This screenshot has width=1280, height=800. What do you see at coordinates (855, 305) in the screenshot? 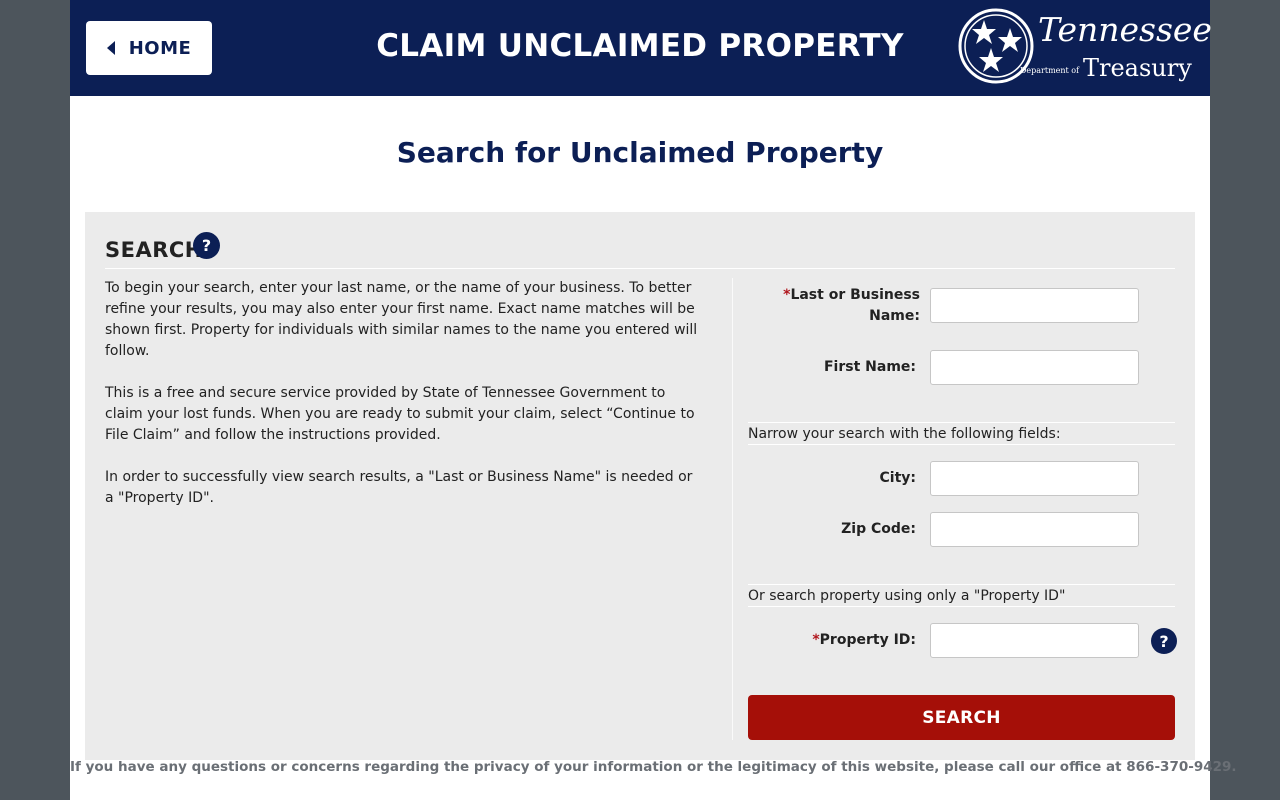
I see `last-name-label-text: Last or Business Name:` at bounding box center [855, 305].